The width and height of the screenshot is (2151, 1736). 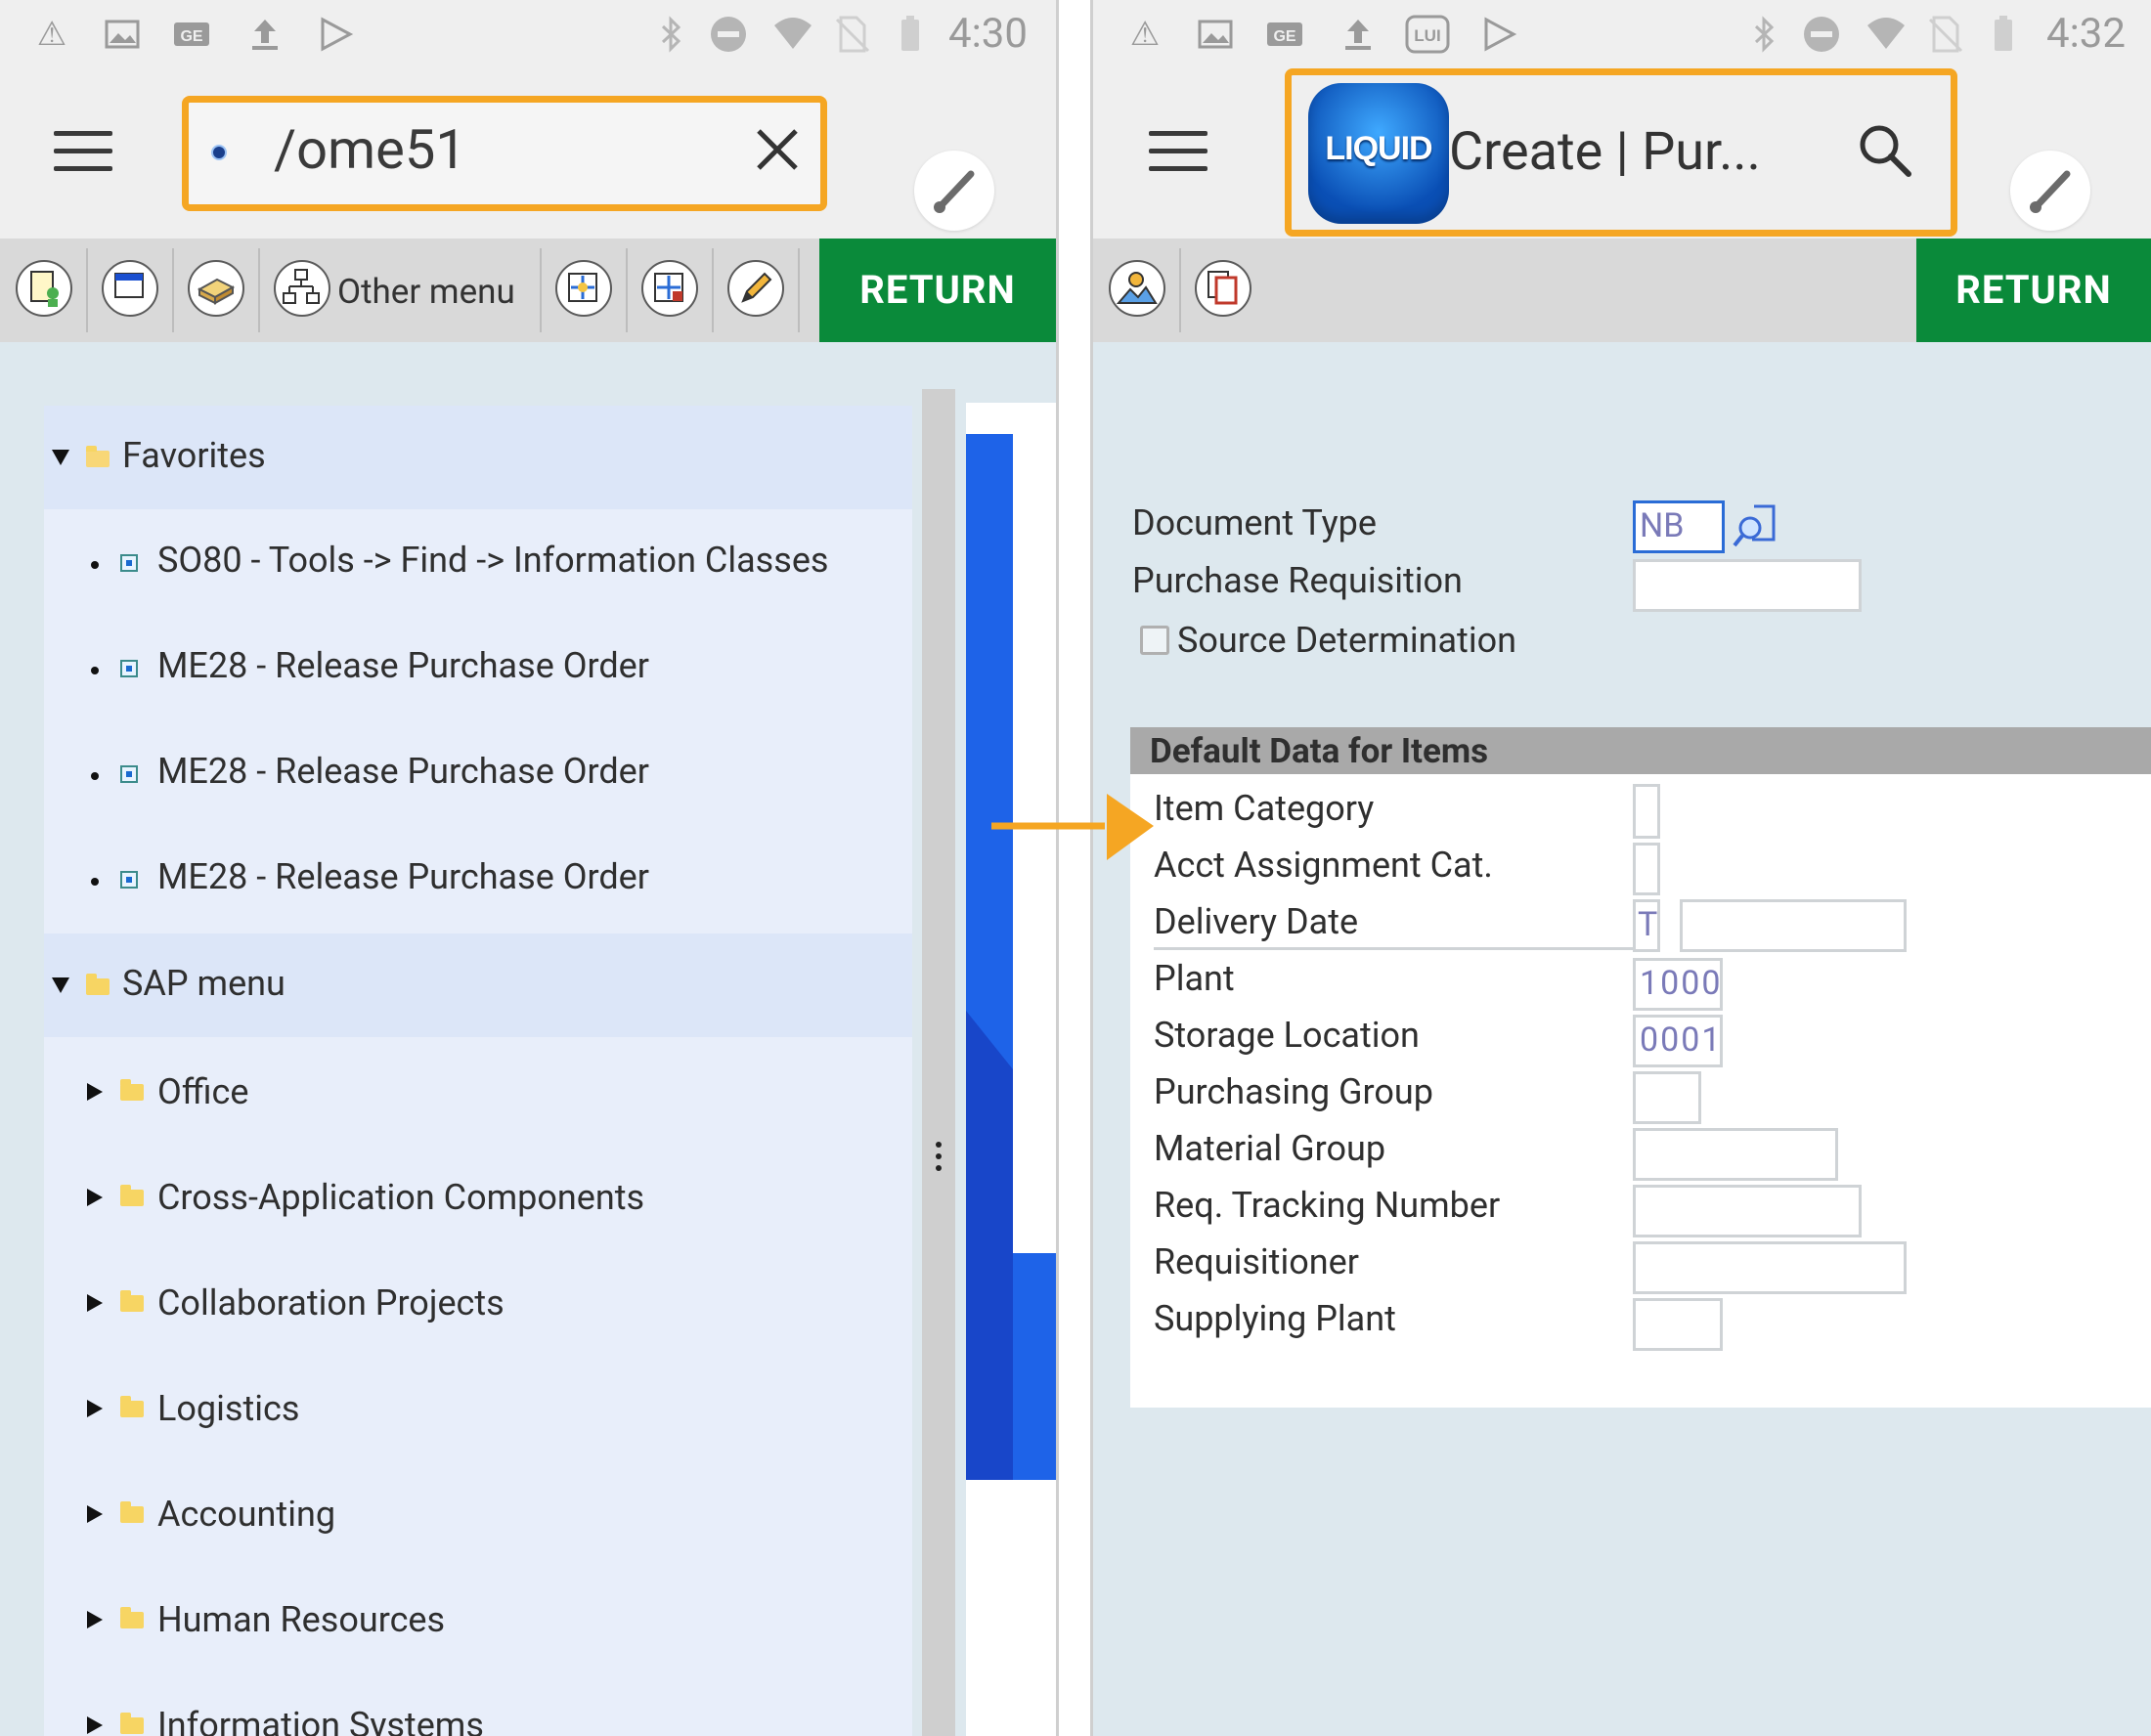 I want to click on purchasing-group-label: Purchasing Group, so click(x=1294, y=1092).